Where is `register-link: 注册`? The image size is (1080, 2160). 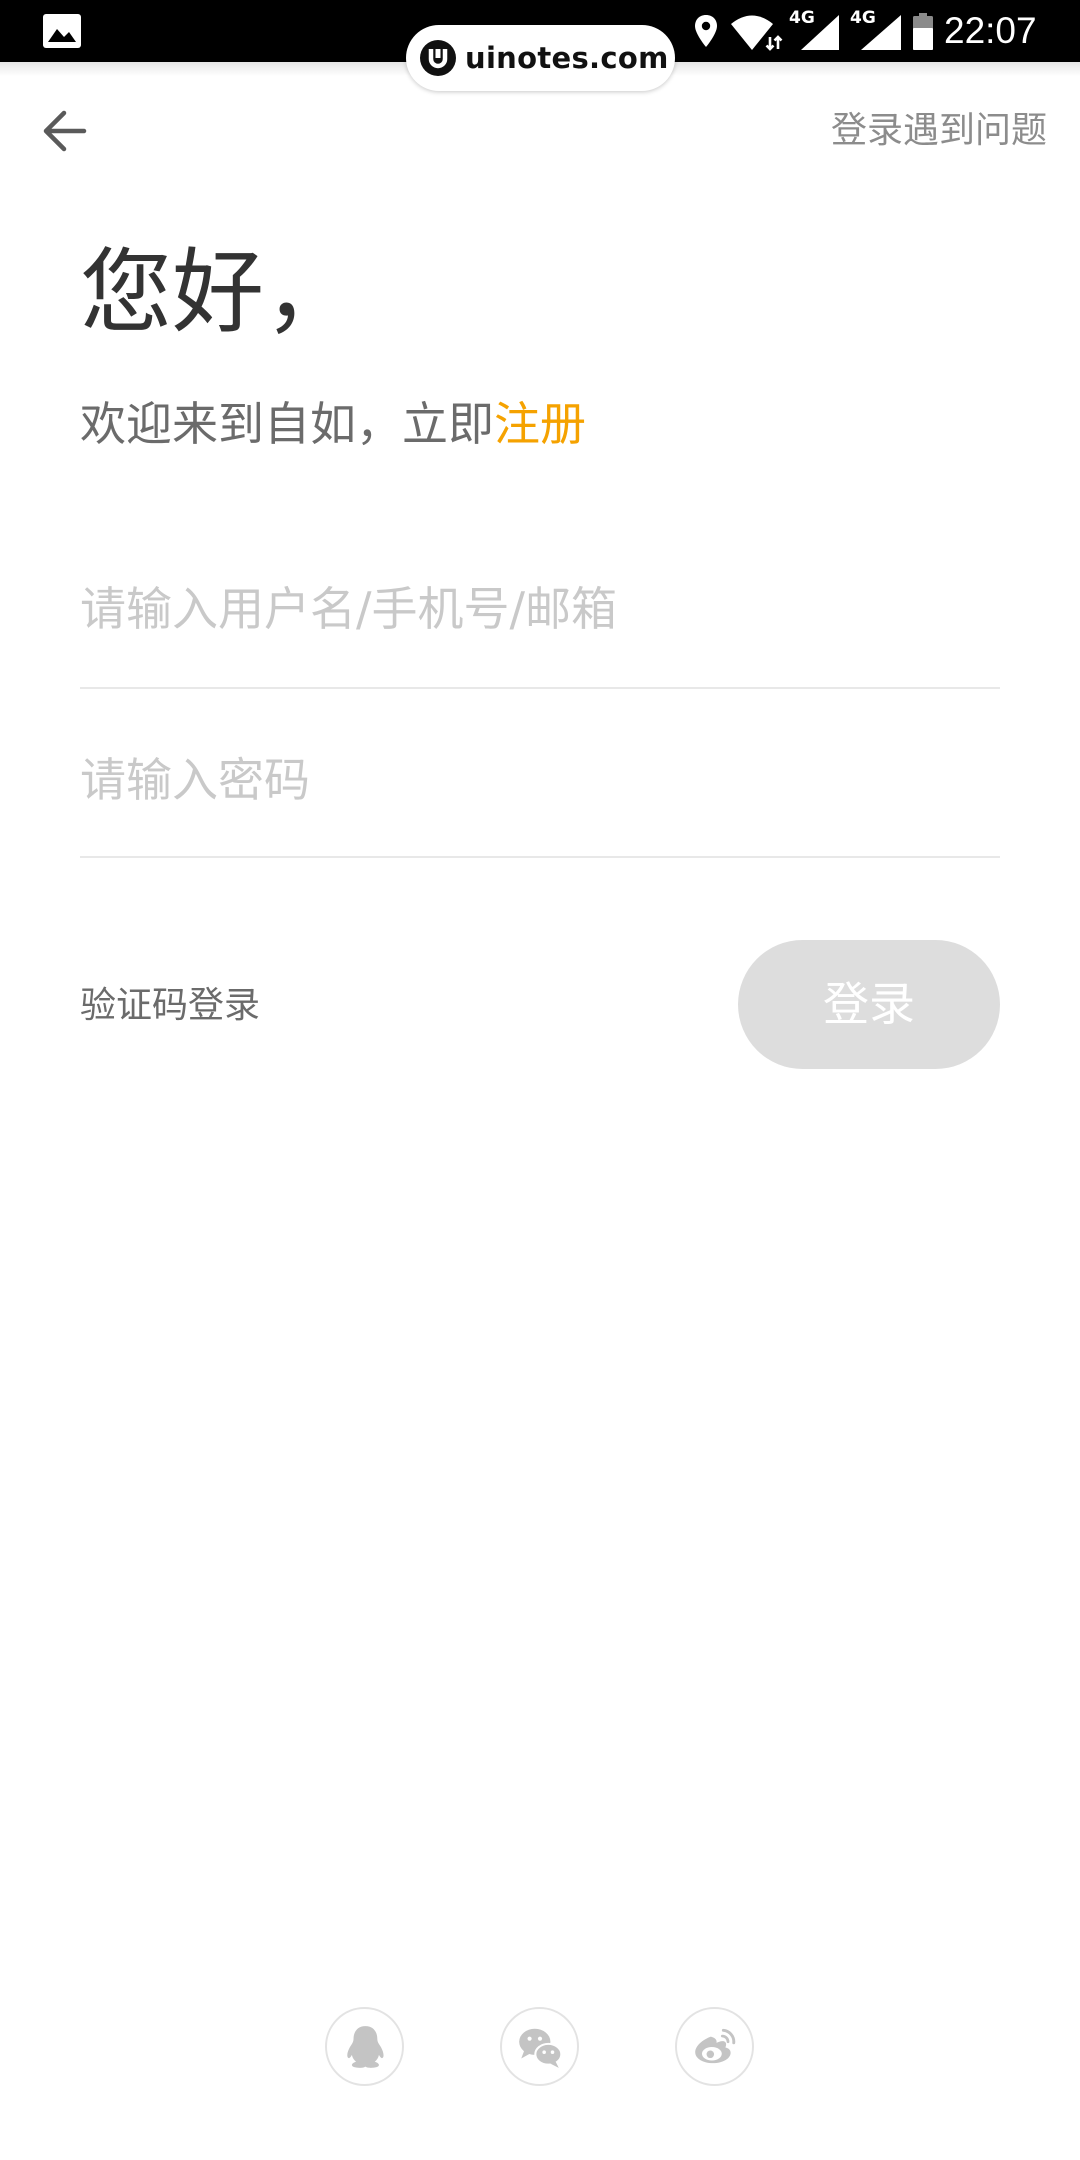
register-link: 注册 is located at coordinates (540, 424).